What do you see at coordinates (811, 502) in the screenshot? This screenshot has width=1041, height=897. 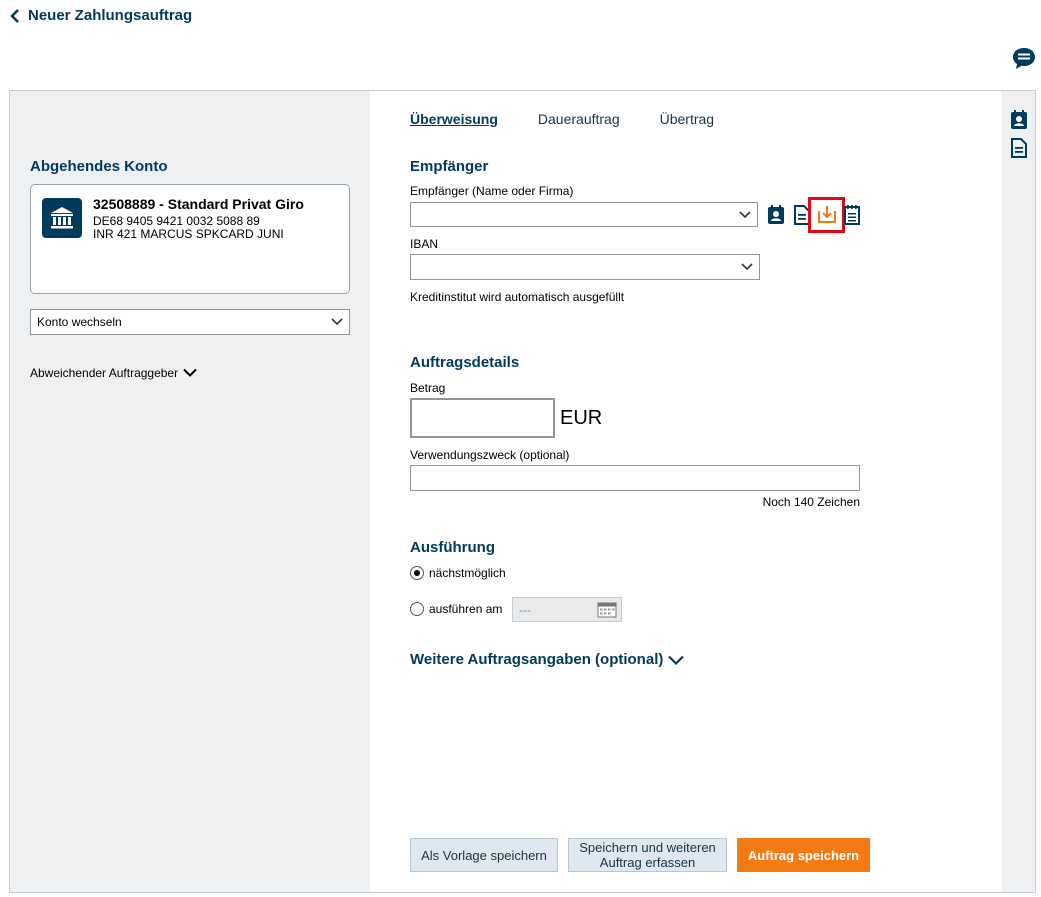 I see `chars-left: Noch 140 Zeichen` at bounding box center [811, 502].